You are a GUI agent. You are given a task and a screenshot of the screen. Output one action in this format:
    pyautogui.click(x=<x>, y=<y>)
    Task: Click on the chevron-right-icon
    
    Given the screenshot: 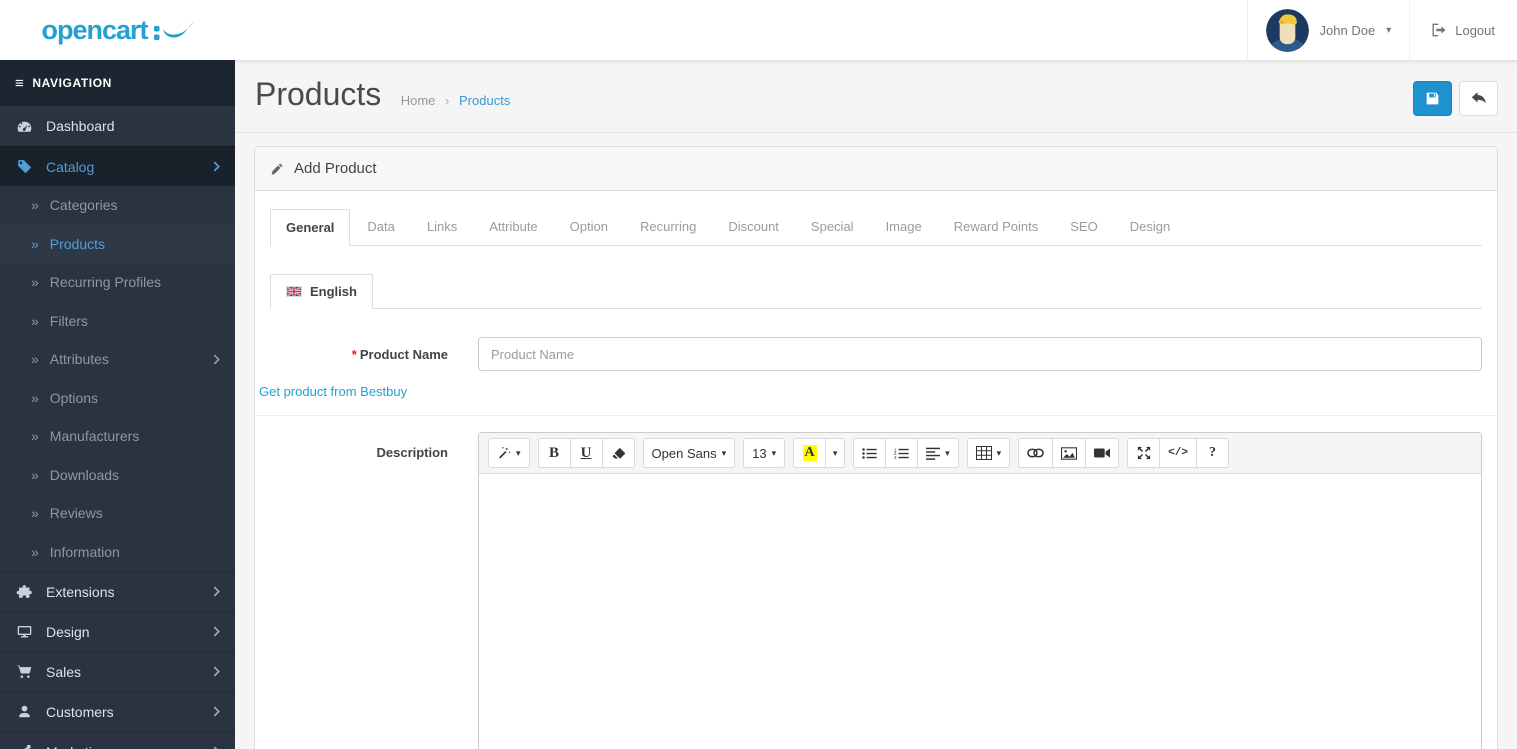 What is the action you would take?
    pyautogui.click(x=216, y=671)
    